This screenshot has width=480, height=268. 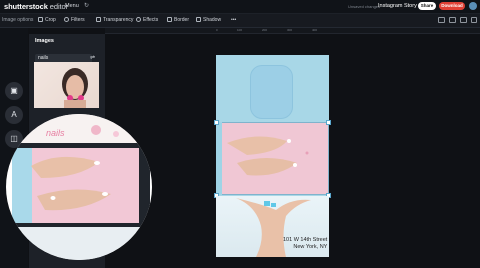 What do you see at coordinates (92, 57) in the screenshot?
I see `filter-icon: ⇌` at bounding box center [92, 57].